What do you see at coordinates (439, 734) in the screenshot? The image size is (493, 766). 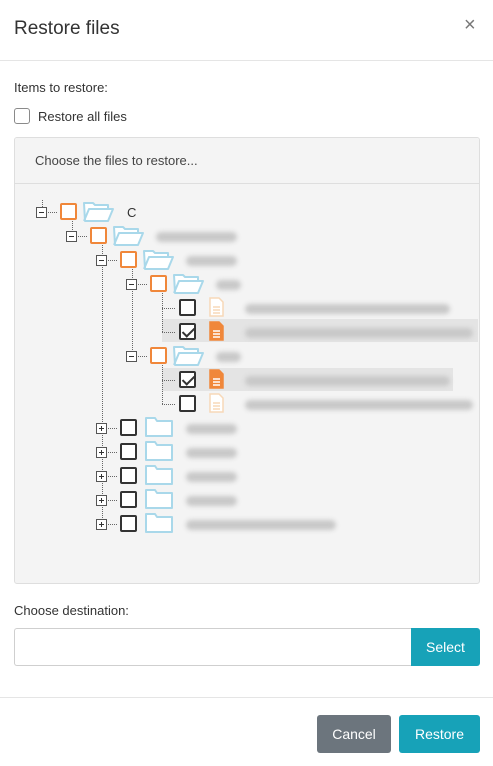 I see `restore-button: Restore` at bounding box center [439, 734].